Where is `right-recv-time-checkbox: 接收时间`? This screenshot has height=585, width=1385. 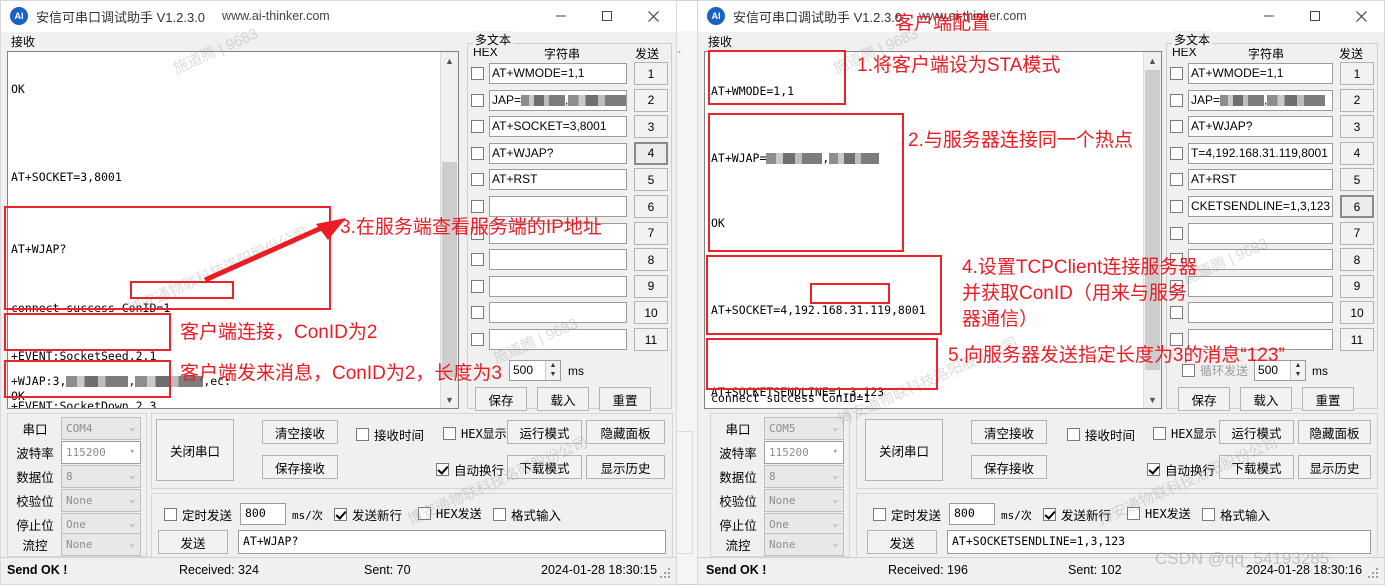
right-recv-time-checkbox: 接收时间 is located at coordinates (1101, 434).